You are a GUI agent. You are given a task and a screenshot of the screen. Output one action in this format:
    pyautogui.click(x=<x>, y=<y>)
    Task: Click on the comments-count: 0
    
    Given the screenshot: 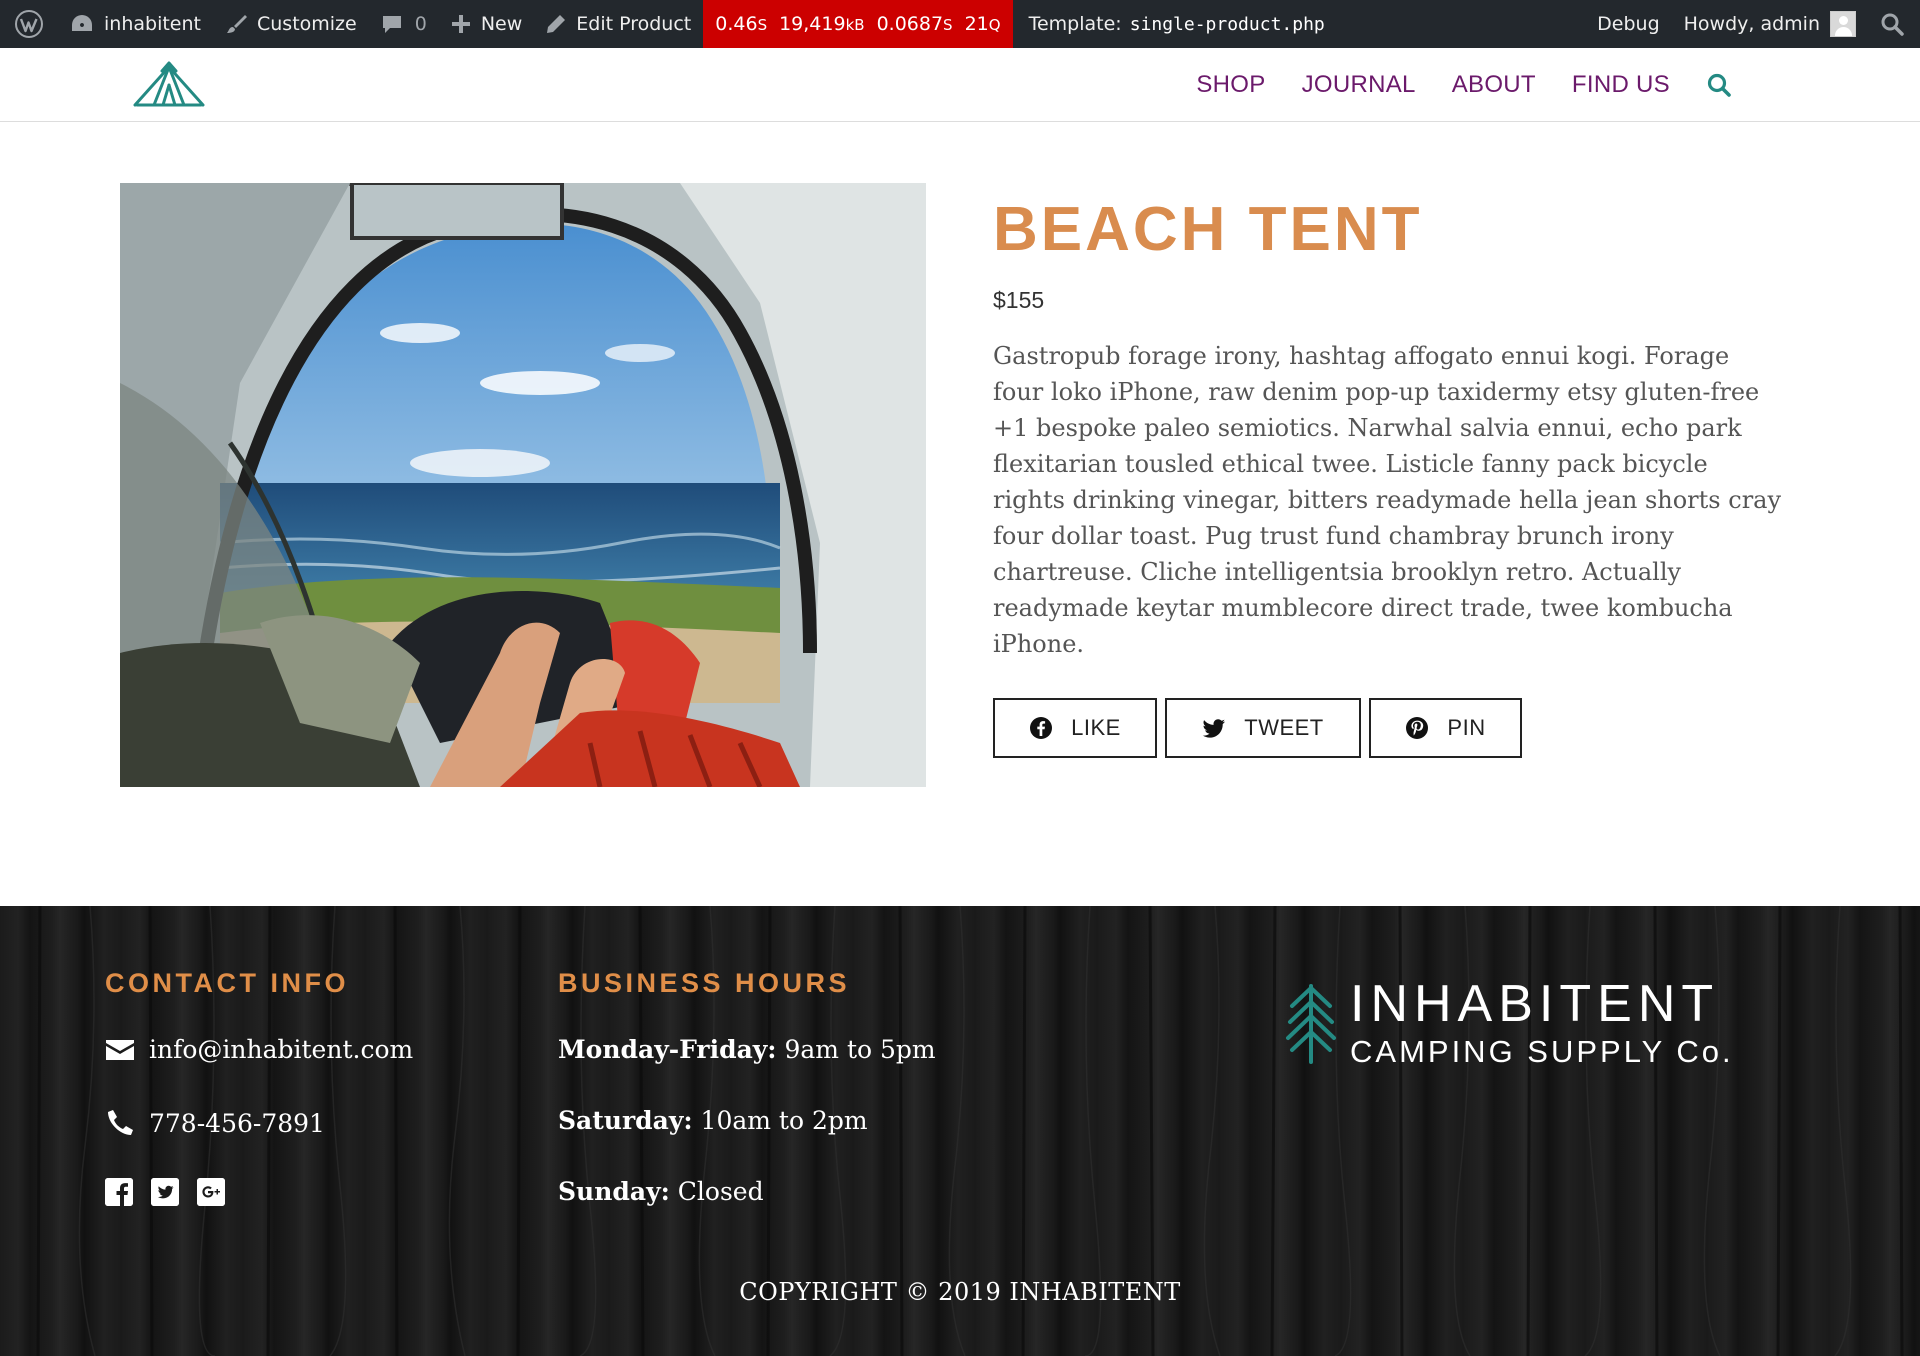 What is the action you would take?
    pyautogui.click(x=420, y=24)
    